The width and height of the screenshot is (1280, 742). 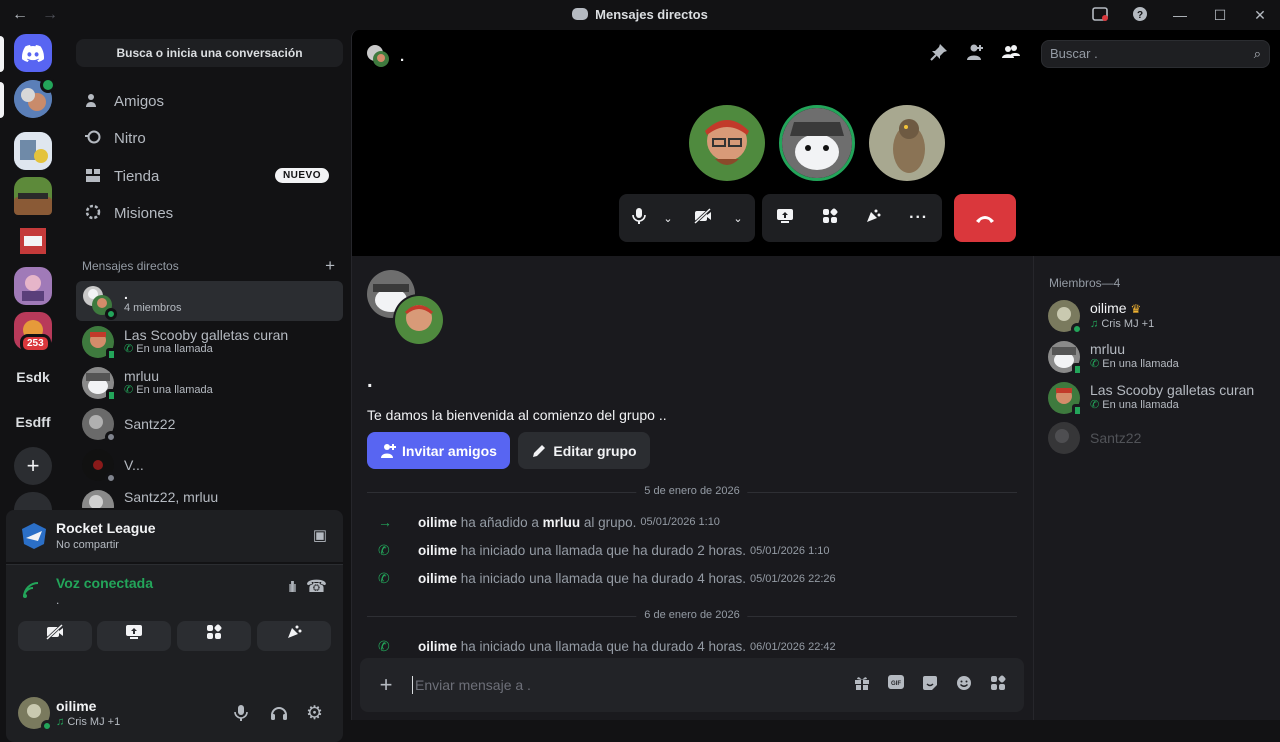 I want to click on activities-icon, so click(x=830, y=218).